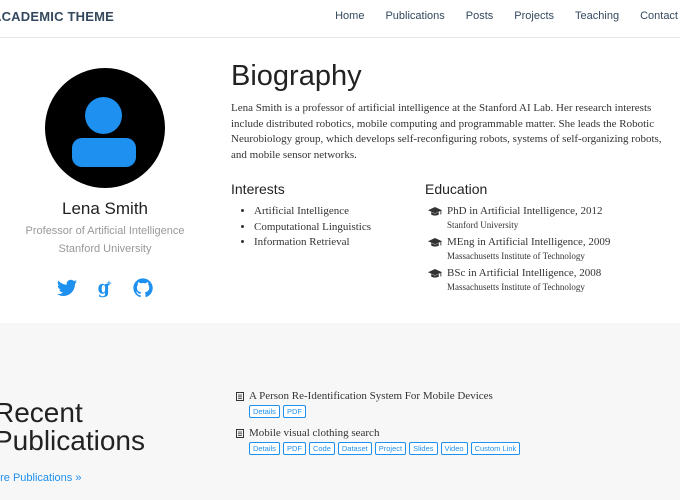 The height and width of the screenshot is (500, 680). I want to click on biography-title: Biography, so click(296, 76).